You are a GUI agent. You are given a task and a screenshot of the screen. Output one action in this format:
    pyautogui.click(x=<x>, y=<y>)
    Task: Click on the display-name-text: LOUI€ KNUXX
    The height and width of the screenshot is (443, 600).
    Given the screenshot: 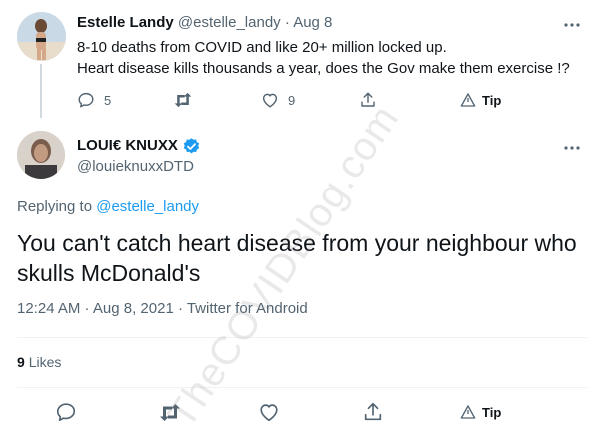 What is the action you would take?
    pyautogui.click(x=127, y=145)
    